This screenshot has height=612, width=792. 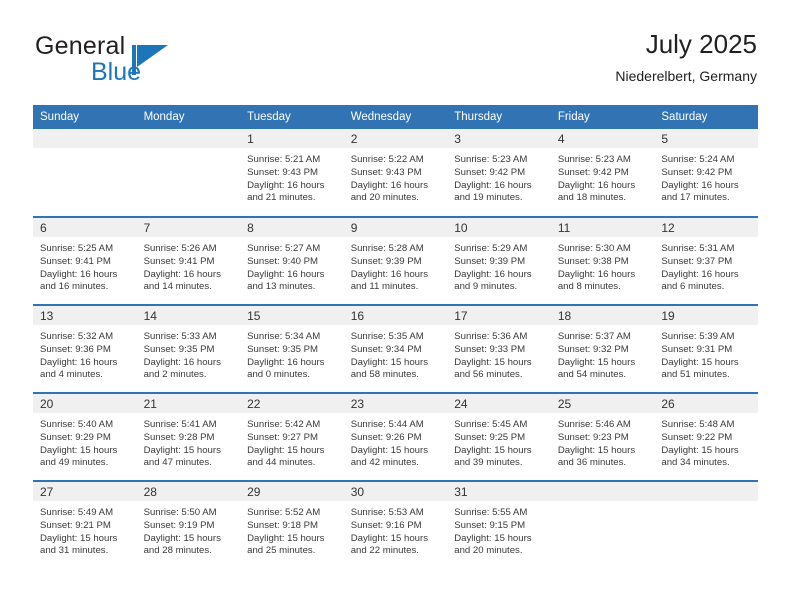 What do you see at coordinates (179, 437) in the screenshot?
I see `sunset-line: Sunset: 9:28 PM` at bounding box center [179, 437].